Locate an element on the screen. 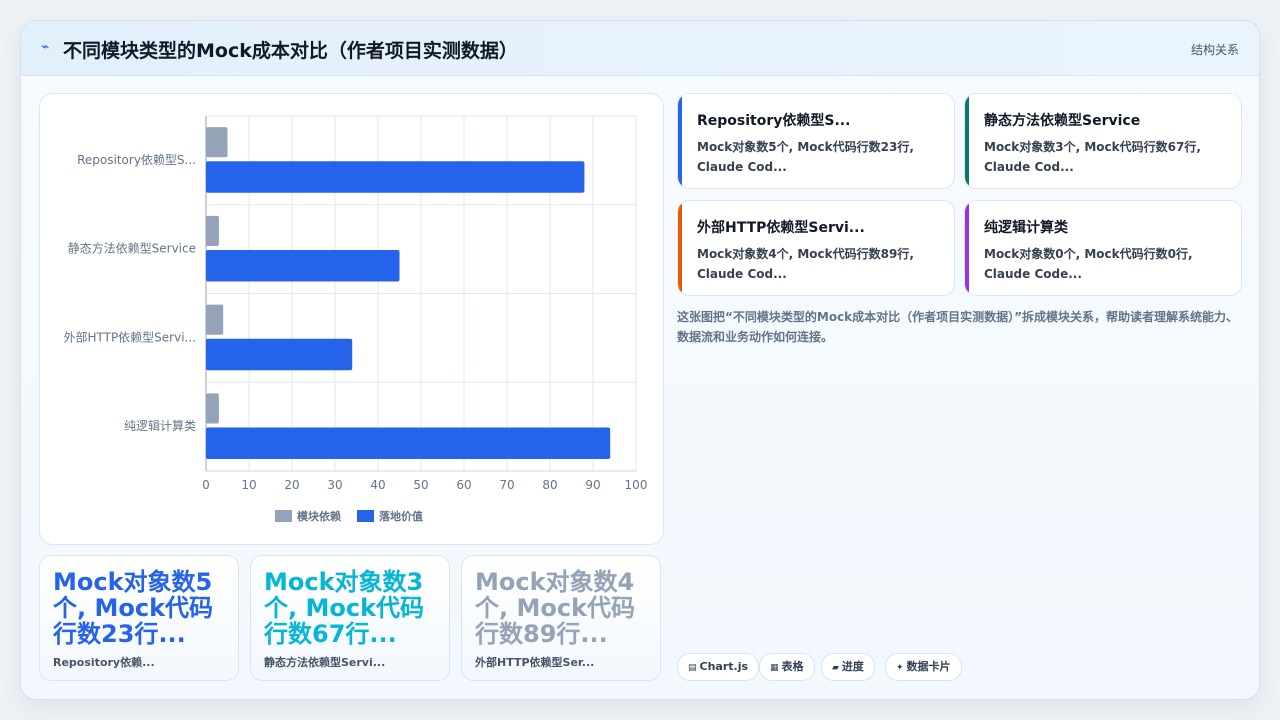  category-label: 纯逻辑计算类 is located at coordinates (160, 425).